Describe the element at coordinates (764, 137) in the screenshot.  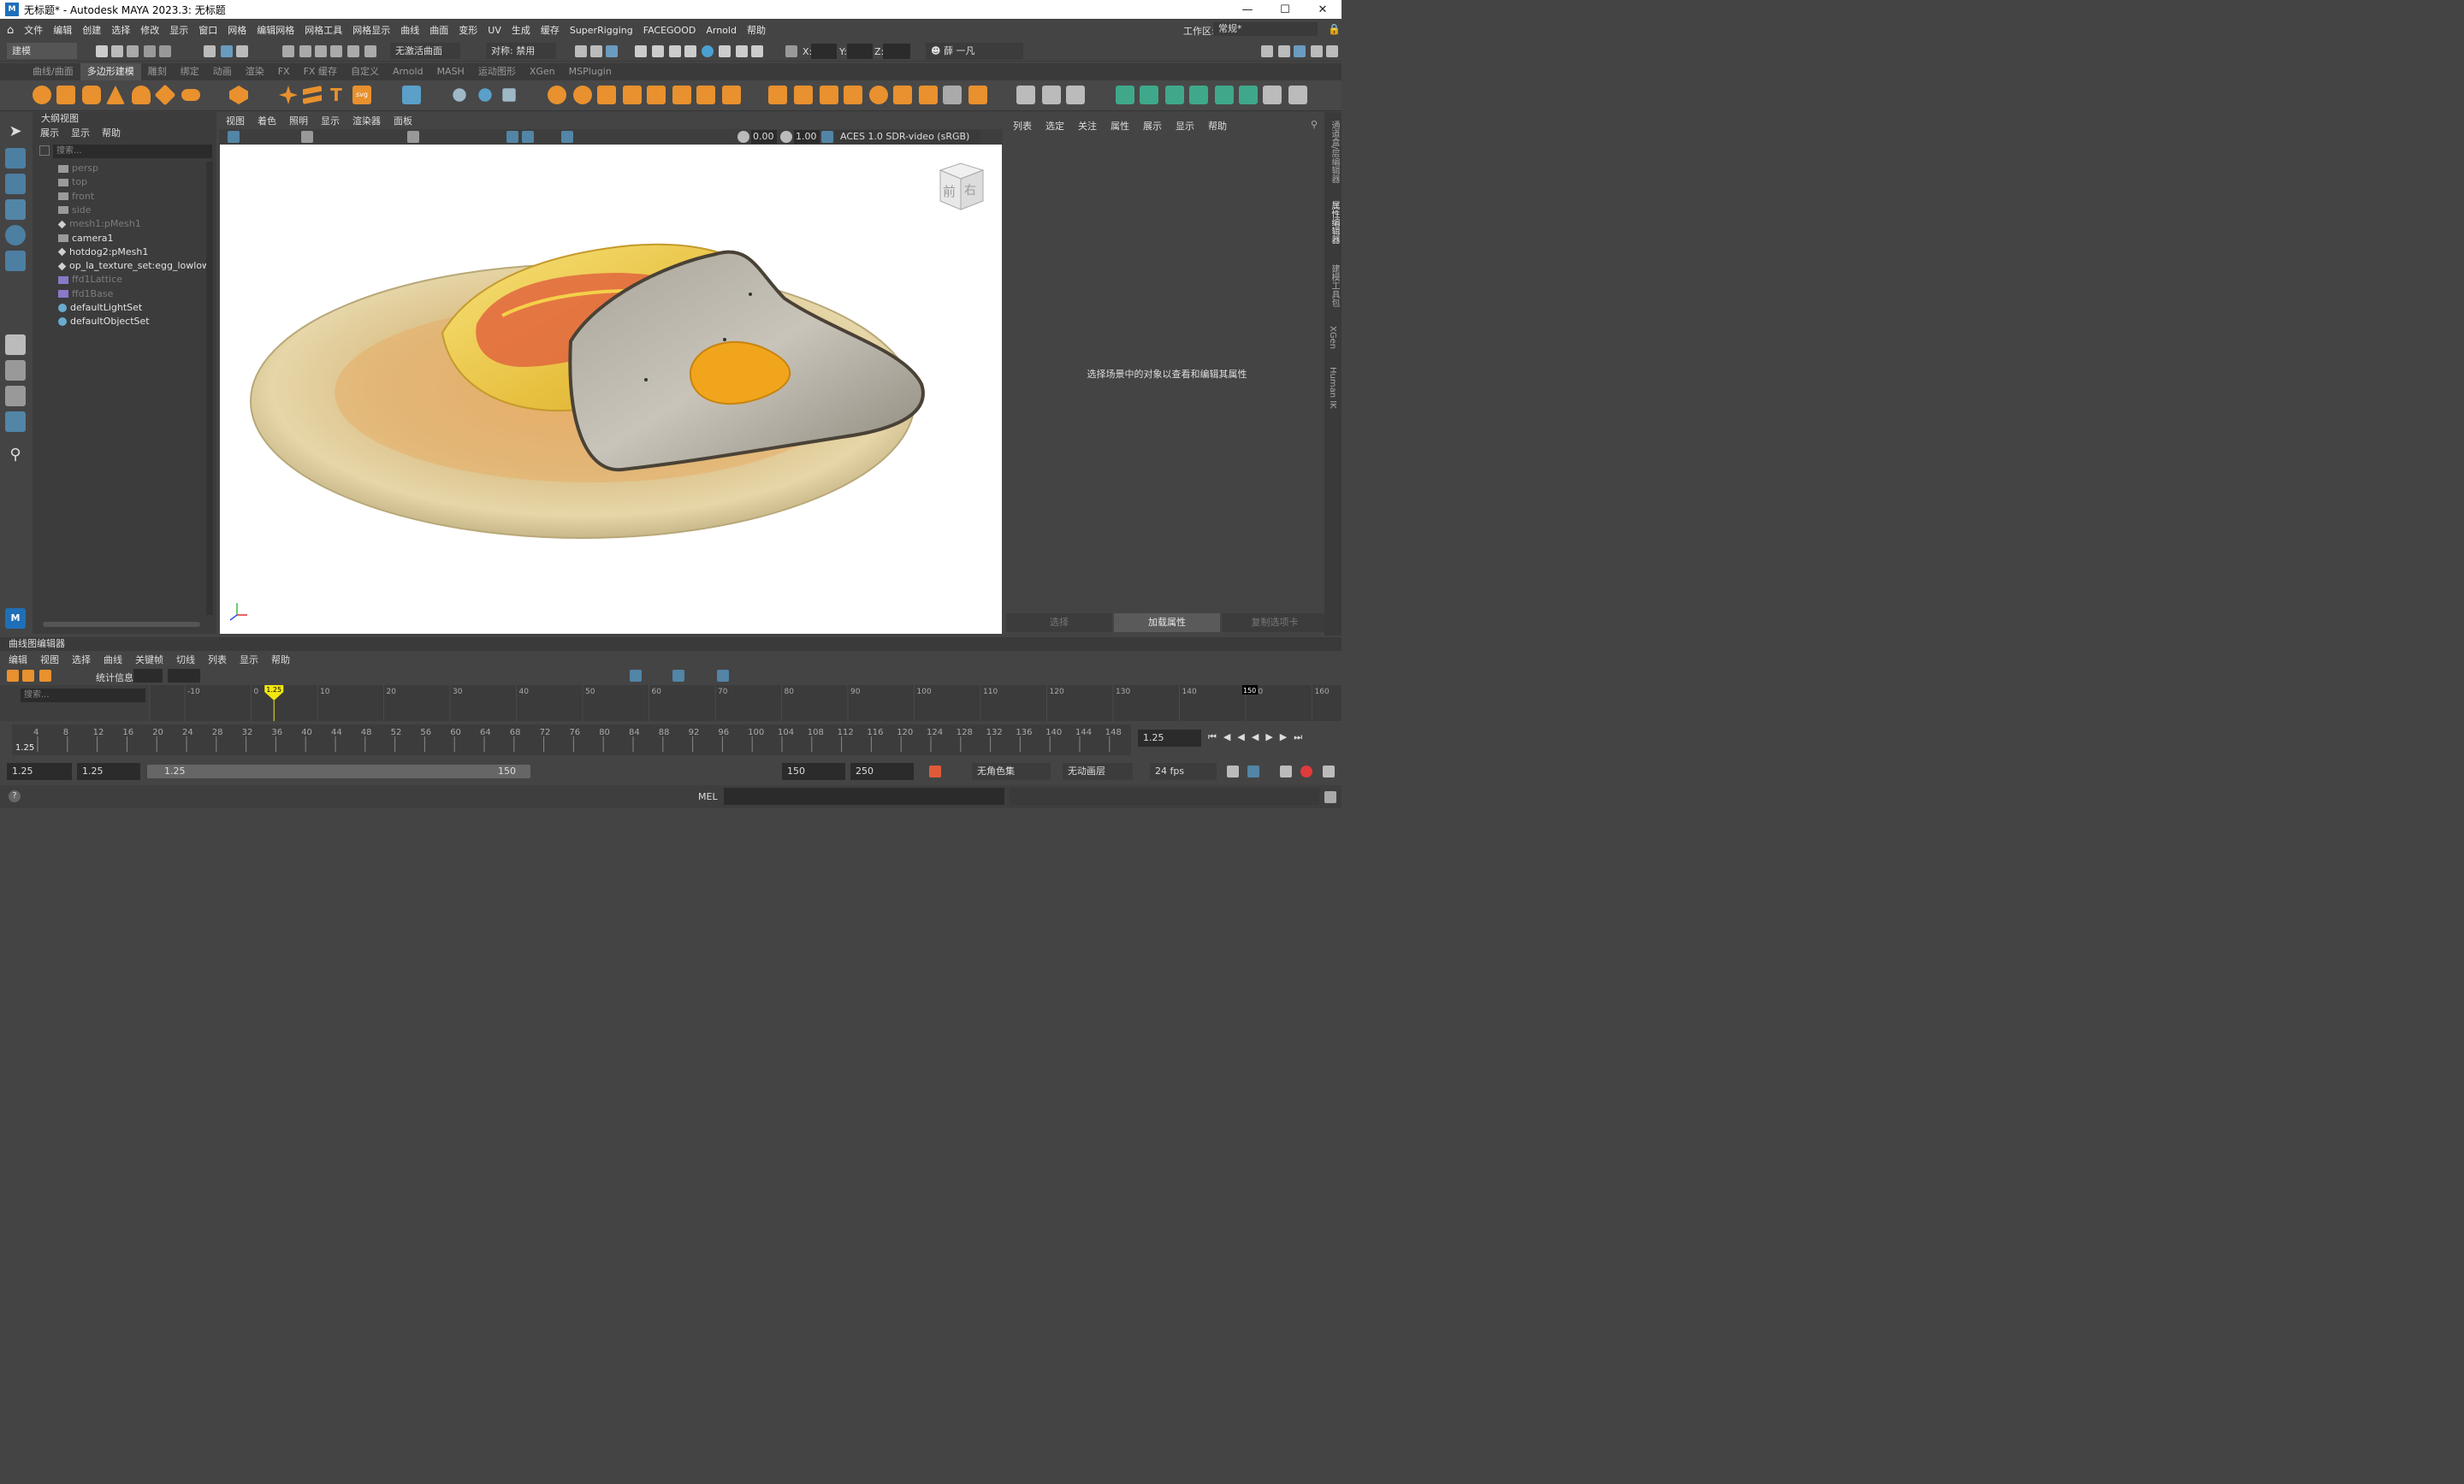
I see `exposure-field: 0.00` at that location.